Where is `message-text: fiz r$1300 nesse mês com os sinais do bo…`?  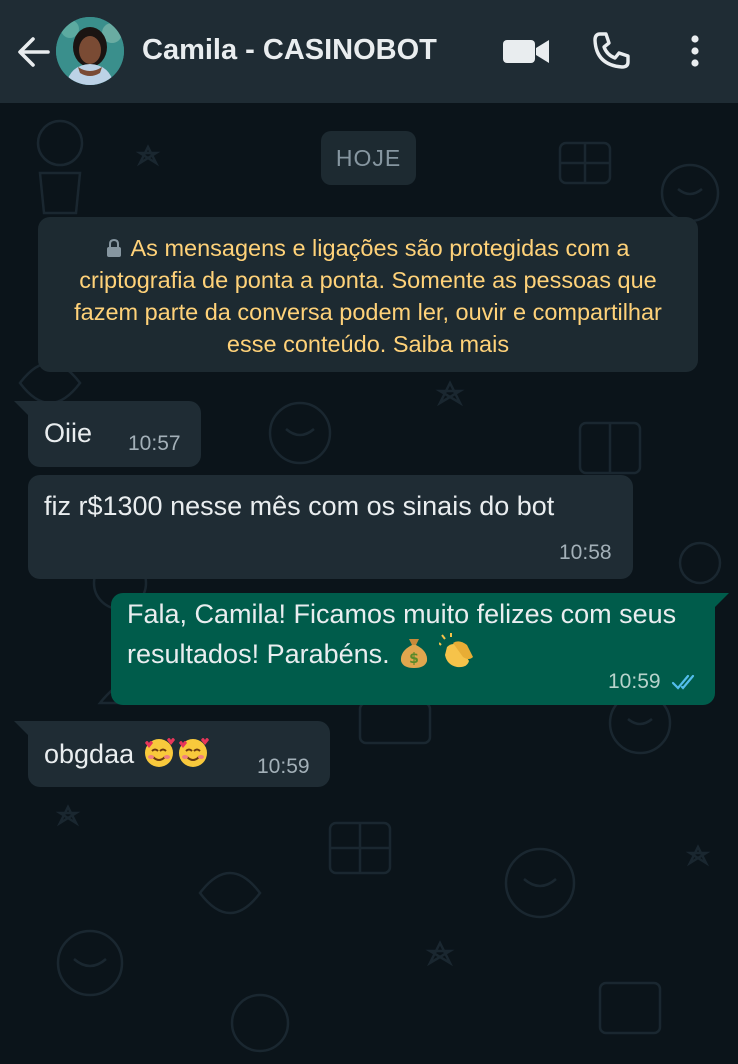
message-text: fiz r$1300 nesse mês com os sinais do bo… is located at coordinates (299, 506).